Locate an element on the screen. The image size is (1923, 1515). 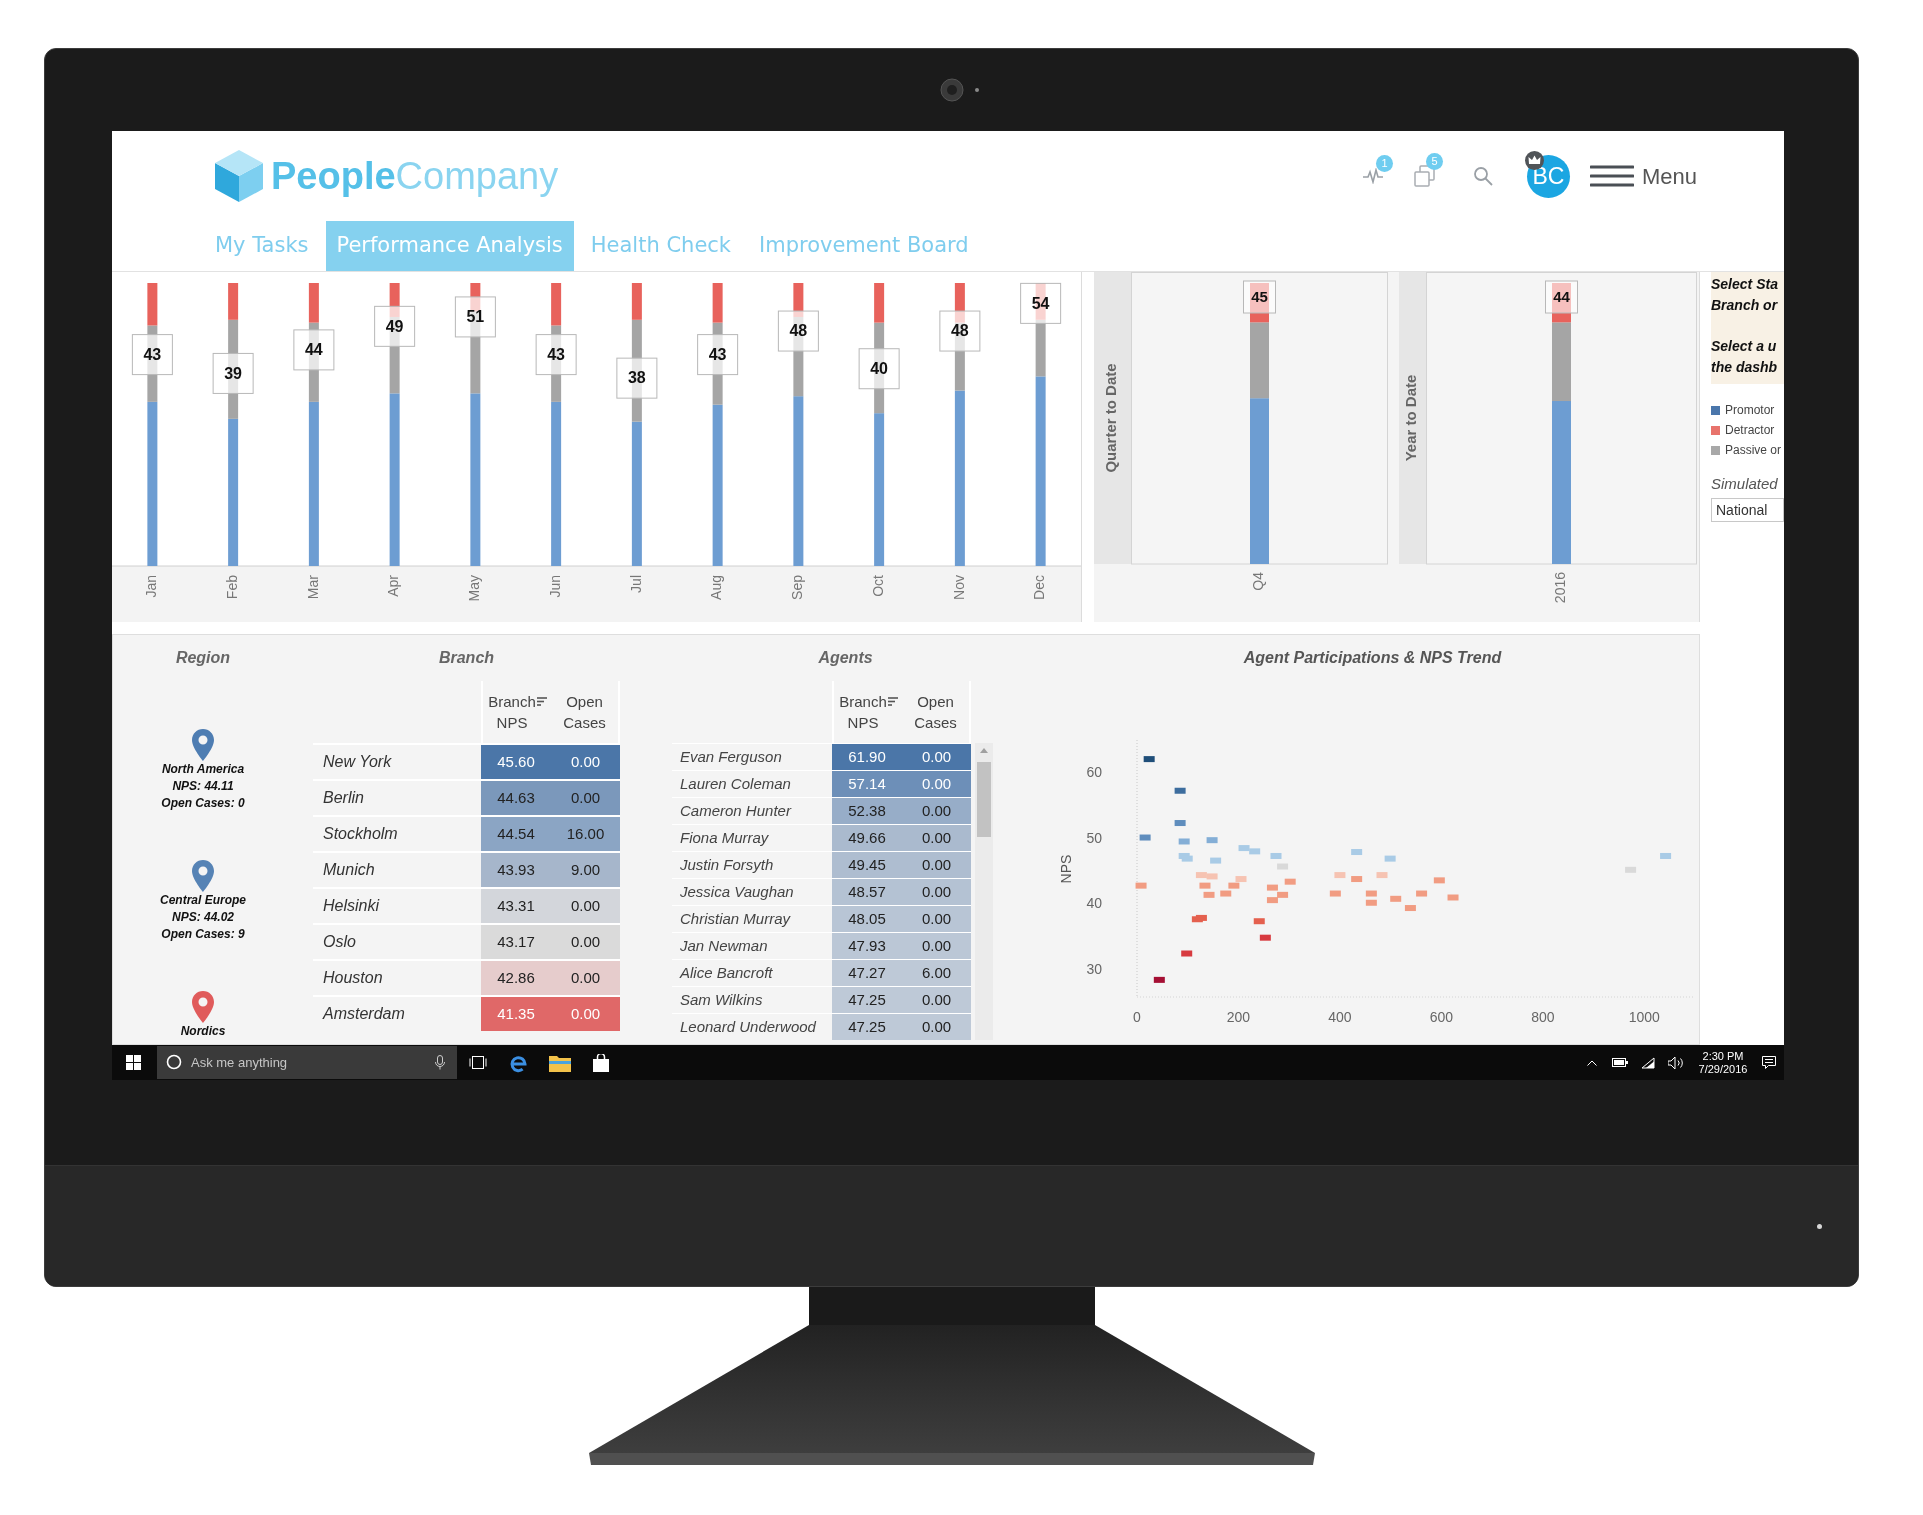
agent-name: Sam Wilkins is located at coordinates (721, 999).